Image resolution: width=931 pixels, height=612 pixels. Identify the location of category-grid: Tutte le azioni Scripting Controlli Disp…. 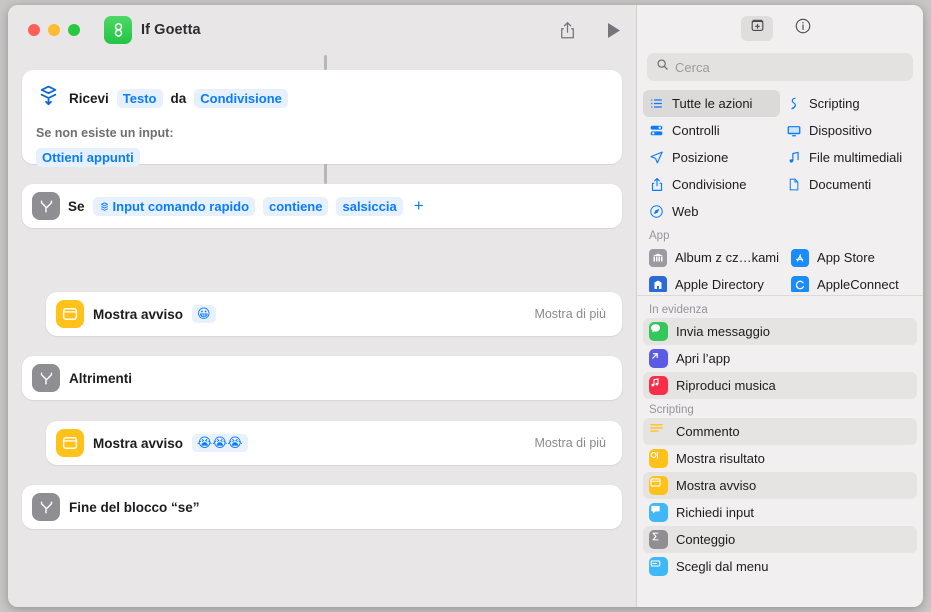
(780, 157).